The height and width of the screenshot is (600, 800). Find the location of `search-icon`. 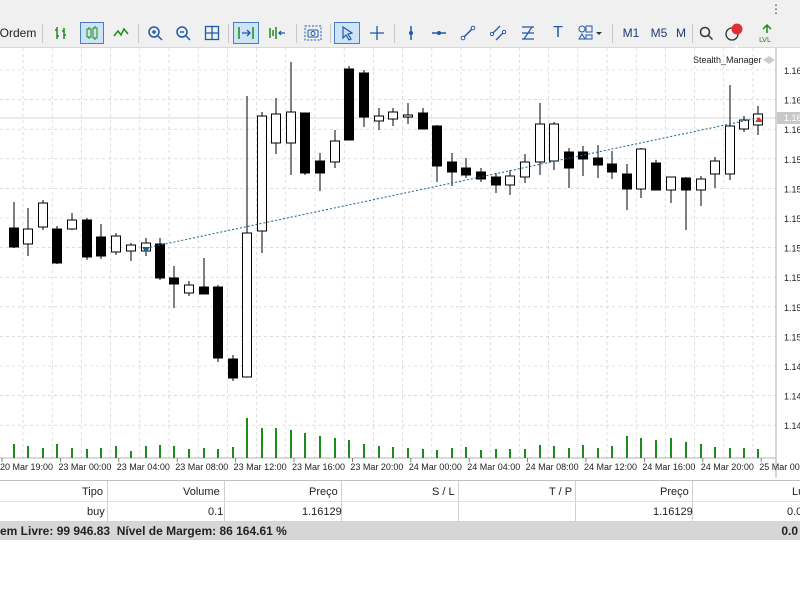

search-icon is located at coordinates (706, 33).